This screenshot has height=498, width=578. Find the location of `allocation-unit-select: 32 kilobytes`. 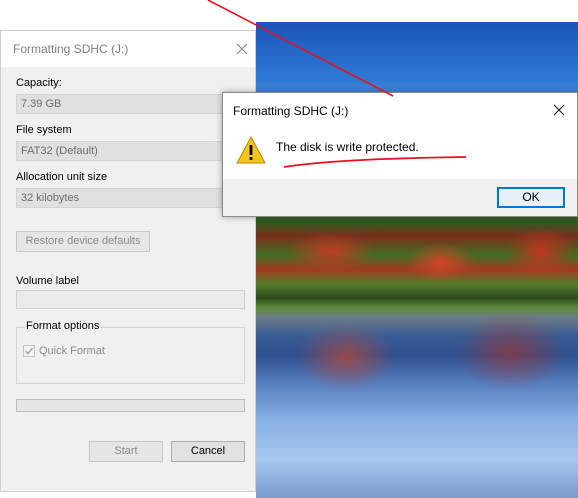

allocation-unit-select: 32 kilobytes is located at coordinates (130, 198).